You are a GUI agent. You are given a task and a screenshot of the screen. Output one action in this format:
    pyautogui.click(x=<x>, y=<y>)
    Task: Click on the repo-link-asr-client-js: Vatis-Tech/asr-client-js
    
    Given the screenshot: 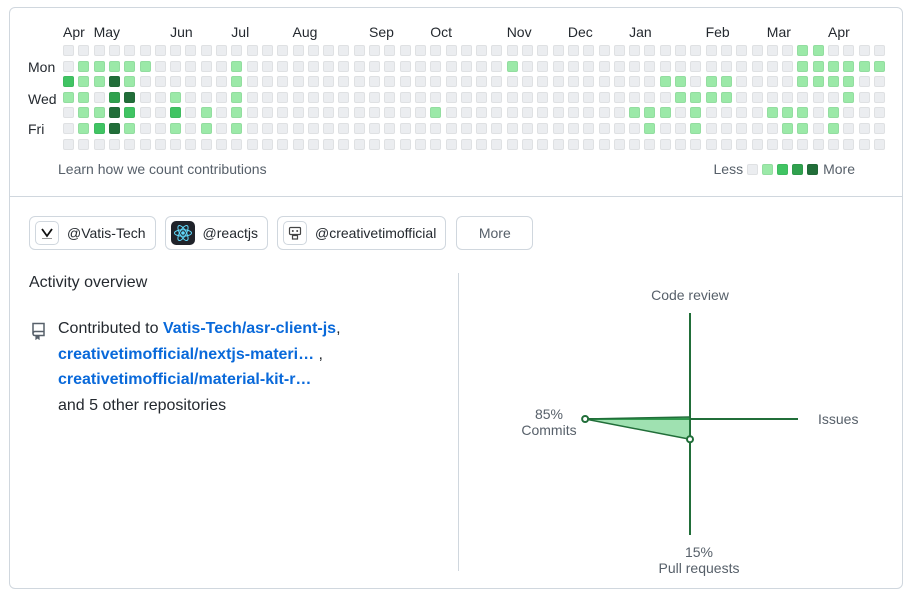 What is the action you would take?
    pyautogui.click(x=249, y=328)
    